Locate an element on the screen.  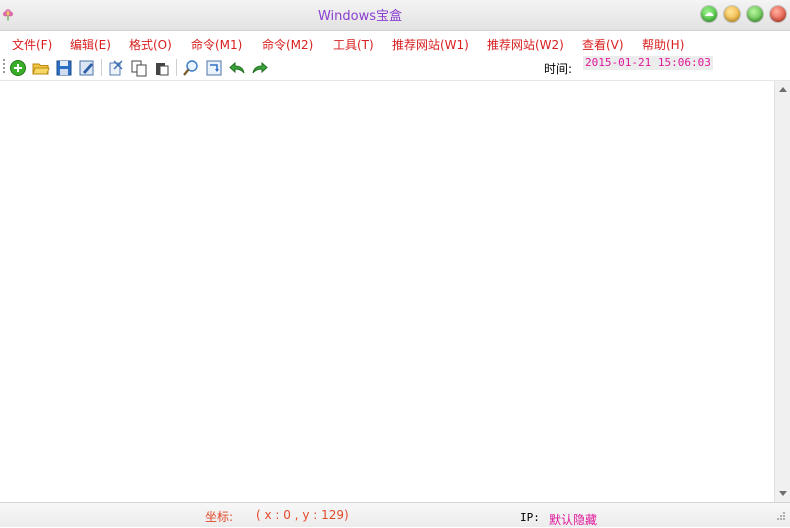
menu-recommended-w1: 推荐网站(W1) is located at coordinates (430, 44).